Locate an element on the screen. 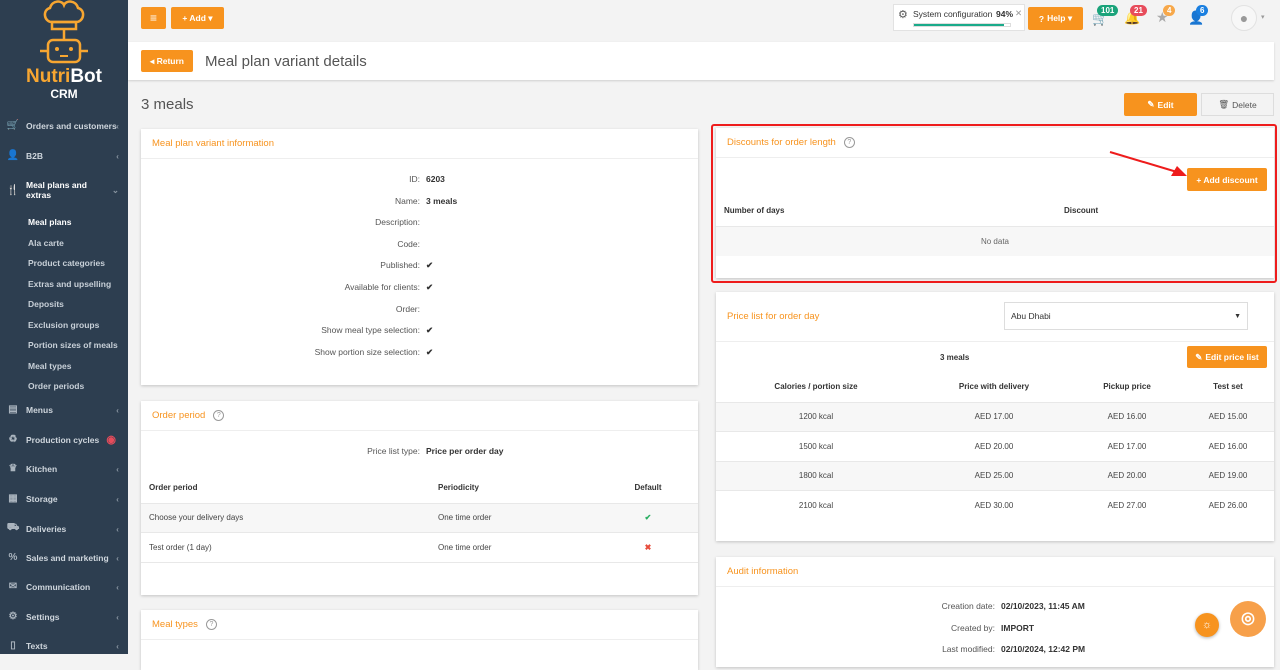  page-header-title: Meal plan variant details is located at coordinates (286, 61).